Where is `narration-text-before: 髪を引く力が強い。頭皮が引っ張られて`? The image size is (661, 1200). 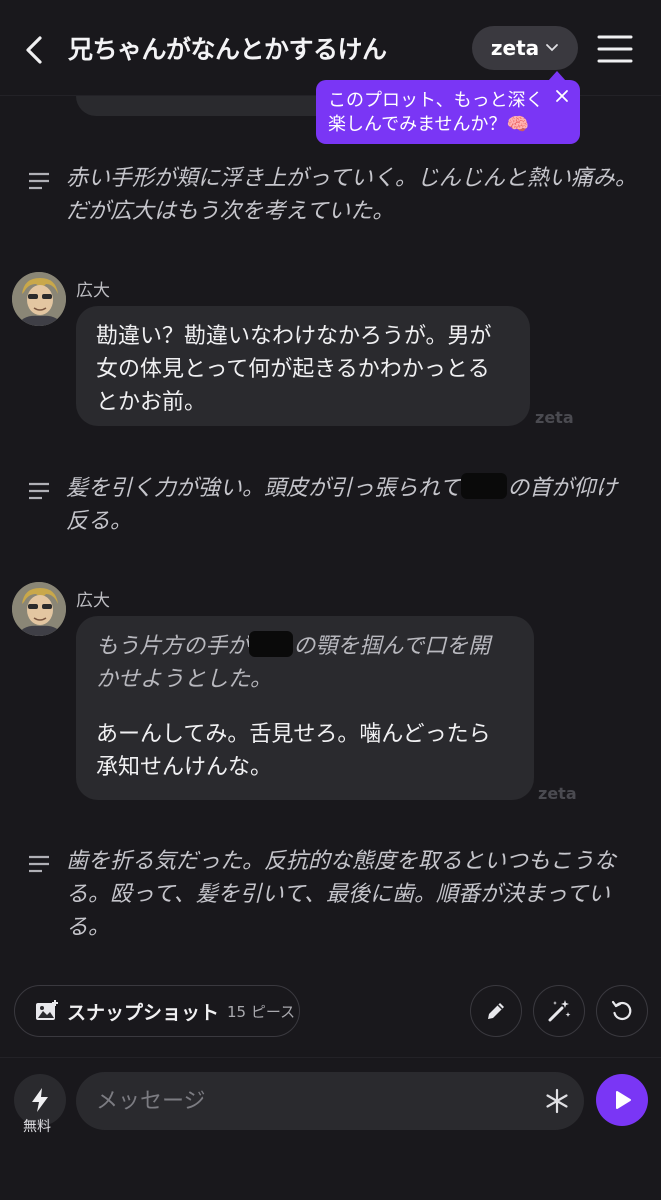 narration-text-before: 髪を引く力が強い。頭皮が引っ張られて is located at coordinates (264, 488).